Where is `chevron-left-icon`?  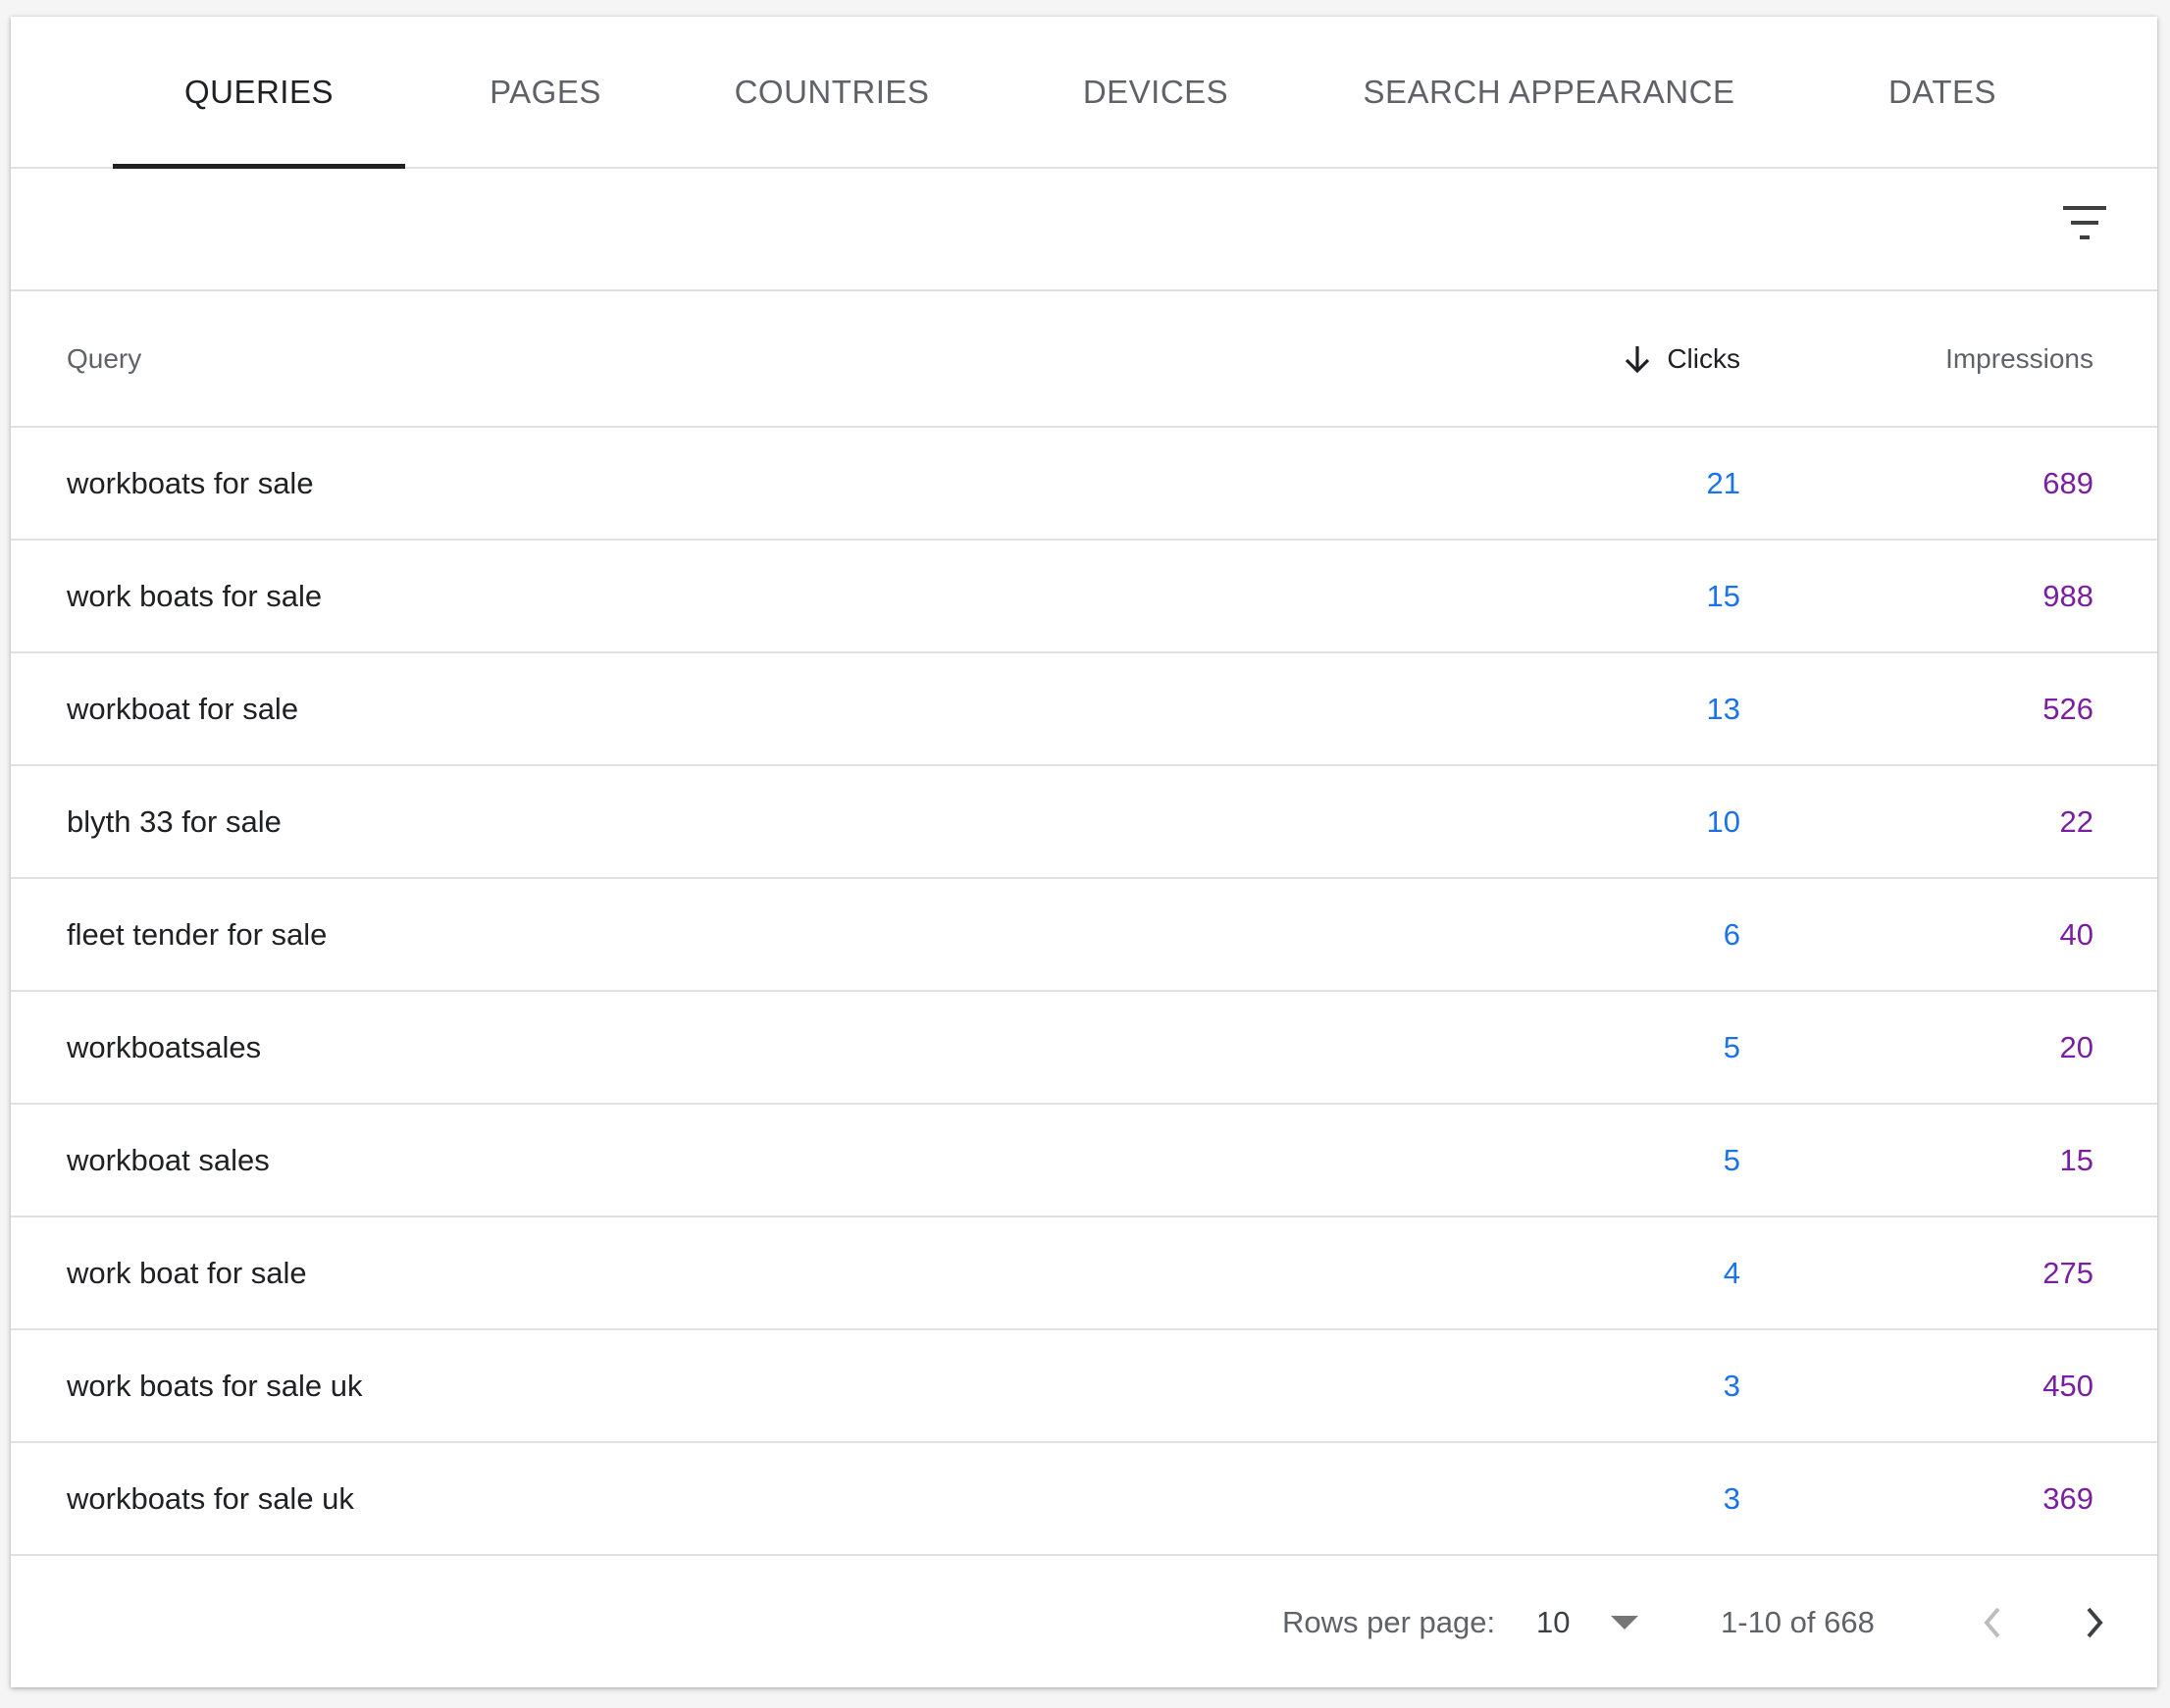
chevron-left-icon is located at coordinates (1992, 1622).